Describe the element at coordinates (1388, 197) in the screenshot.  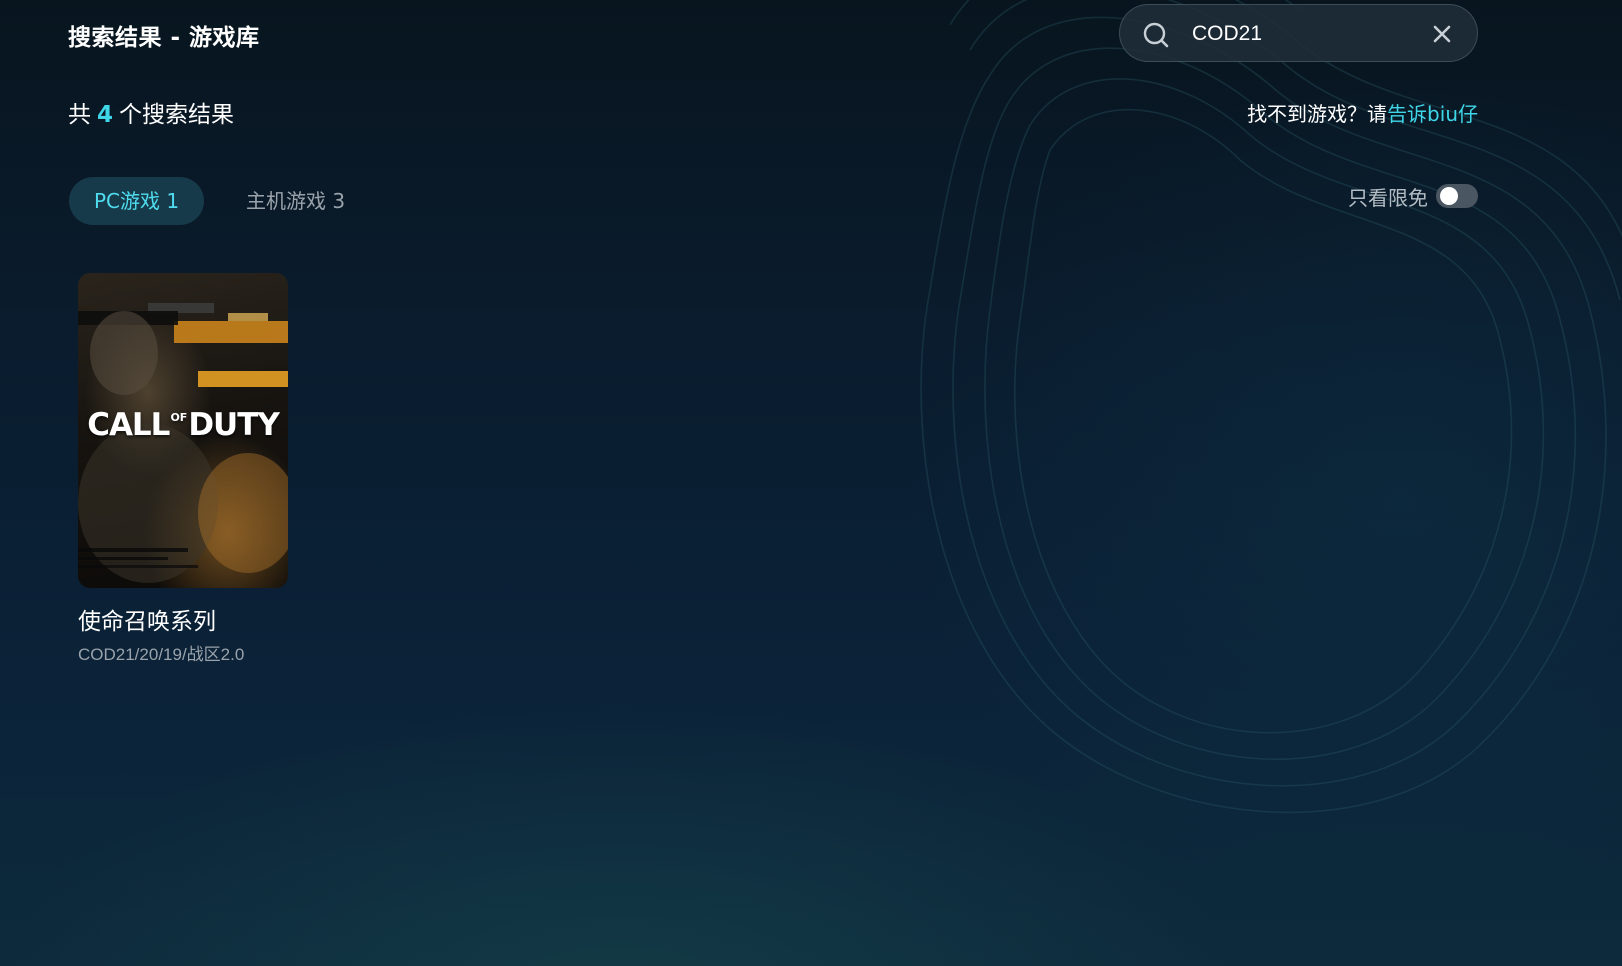
I see `free-only-label: 只看限免` at that location.